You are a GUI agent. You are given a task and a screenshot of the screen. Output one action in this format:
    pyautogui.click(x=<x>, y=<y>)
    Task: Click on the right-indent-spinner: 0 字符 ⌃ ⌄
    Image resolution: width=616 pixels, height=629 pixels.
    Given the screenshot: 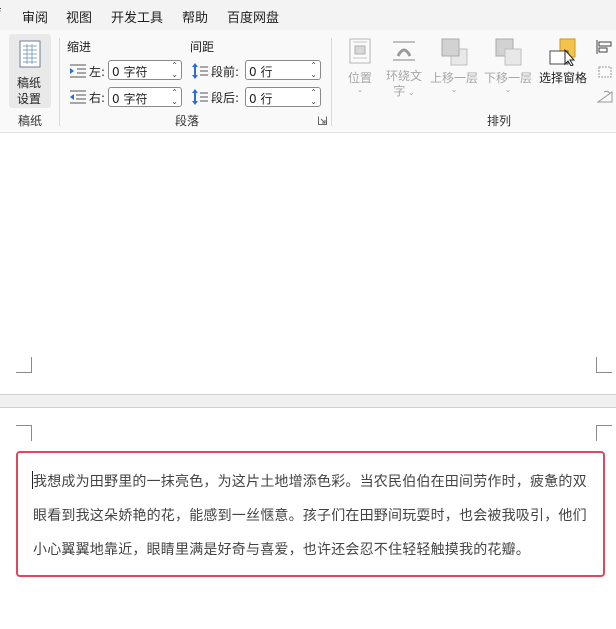 What is the action you would take?
    pyautogui.click(x=145, y=97)
    